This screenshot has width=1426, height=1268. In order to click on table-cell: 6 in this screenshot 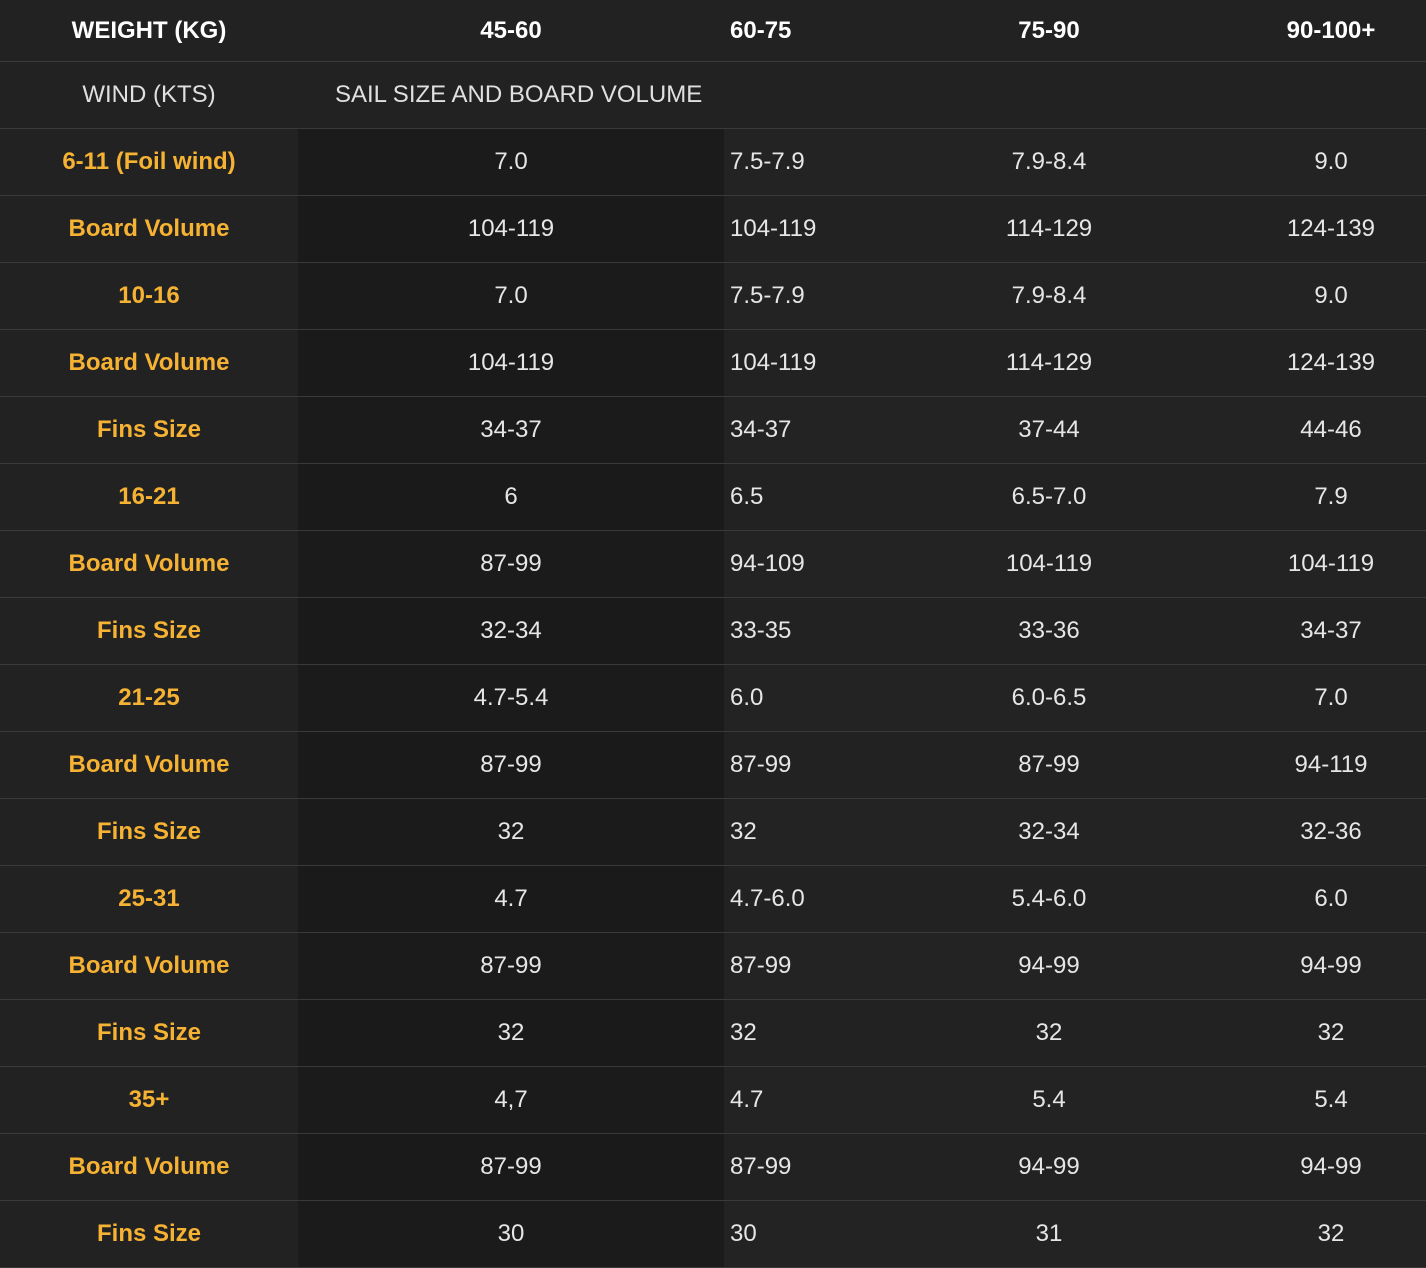, I will do `click(511, 497)`.